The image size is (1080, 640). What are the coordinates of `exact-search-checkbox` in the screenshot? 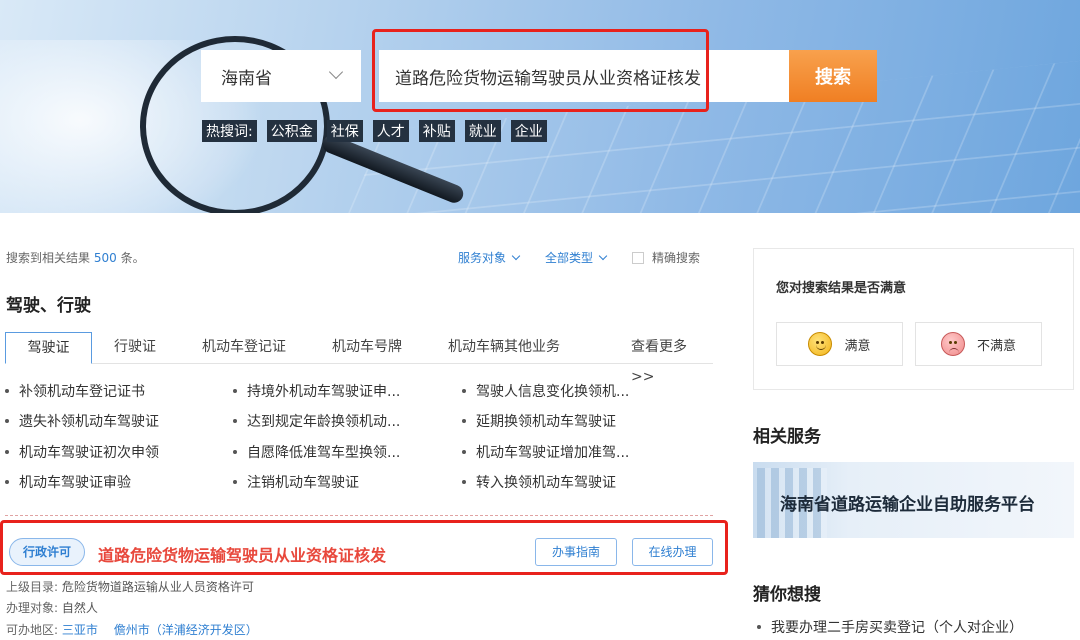 It's located at (638, 257).